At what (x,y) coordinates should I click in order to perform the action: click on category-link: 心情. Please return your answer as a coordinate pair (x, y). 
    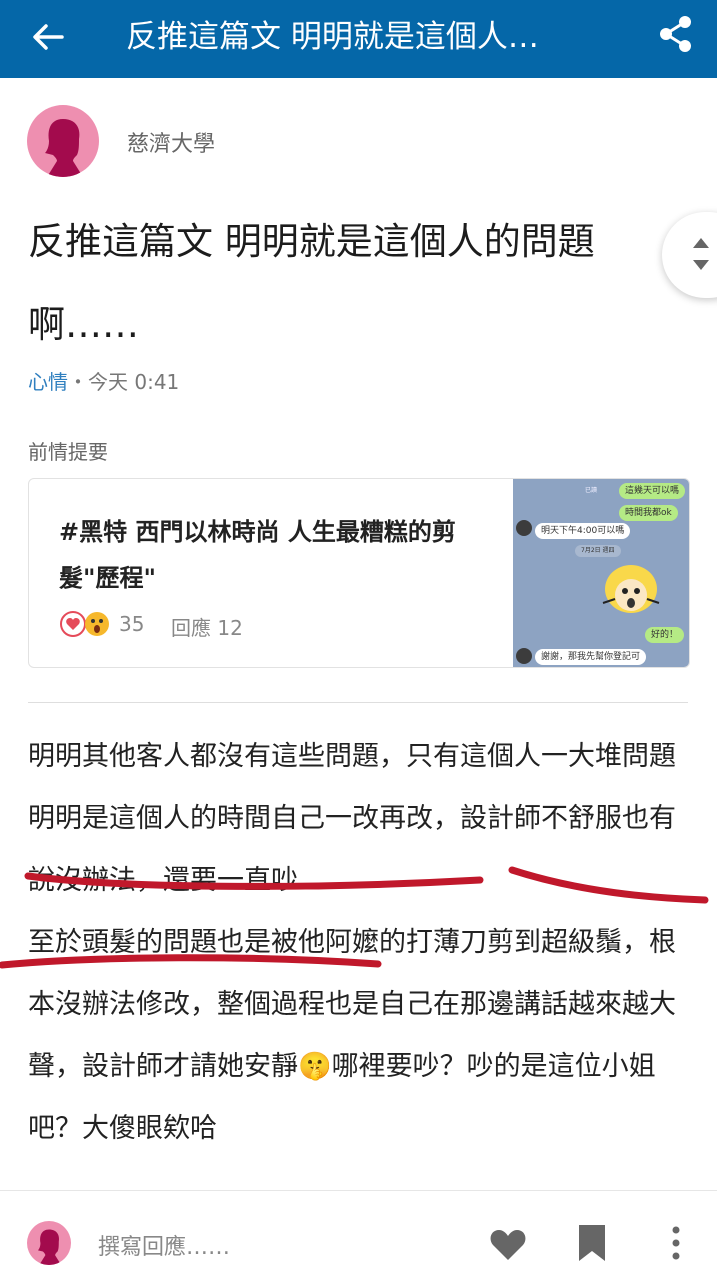
    Looking at the image, I should click on (48, 382).